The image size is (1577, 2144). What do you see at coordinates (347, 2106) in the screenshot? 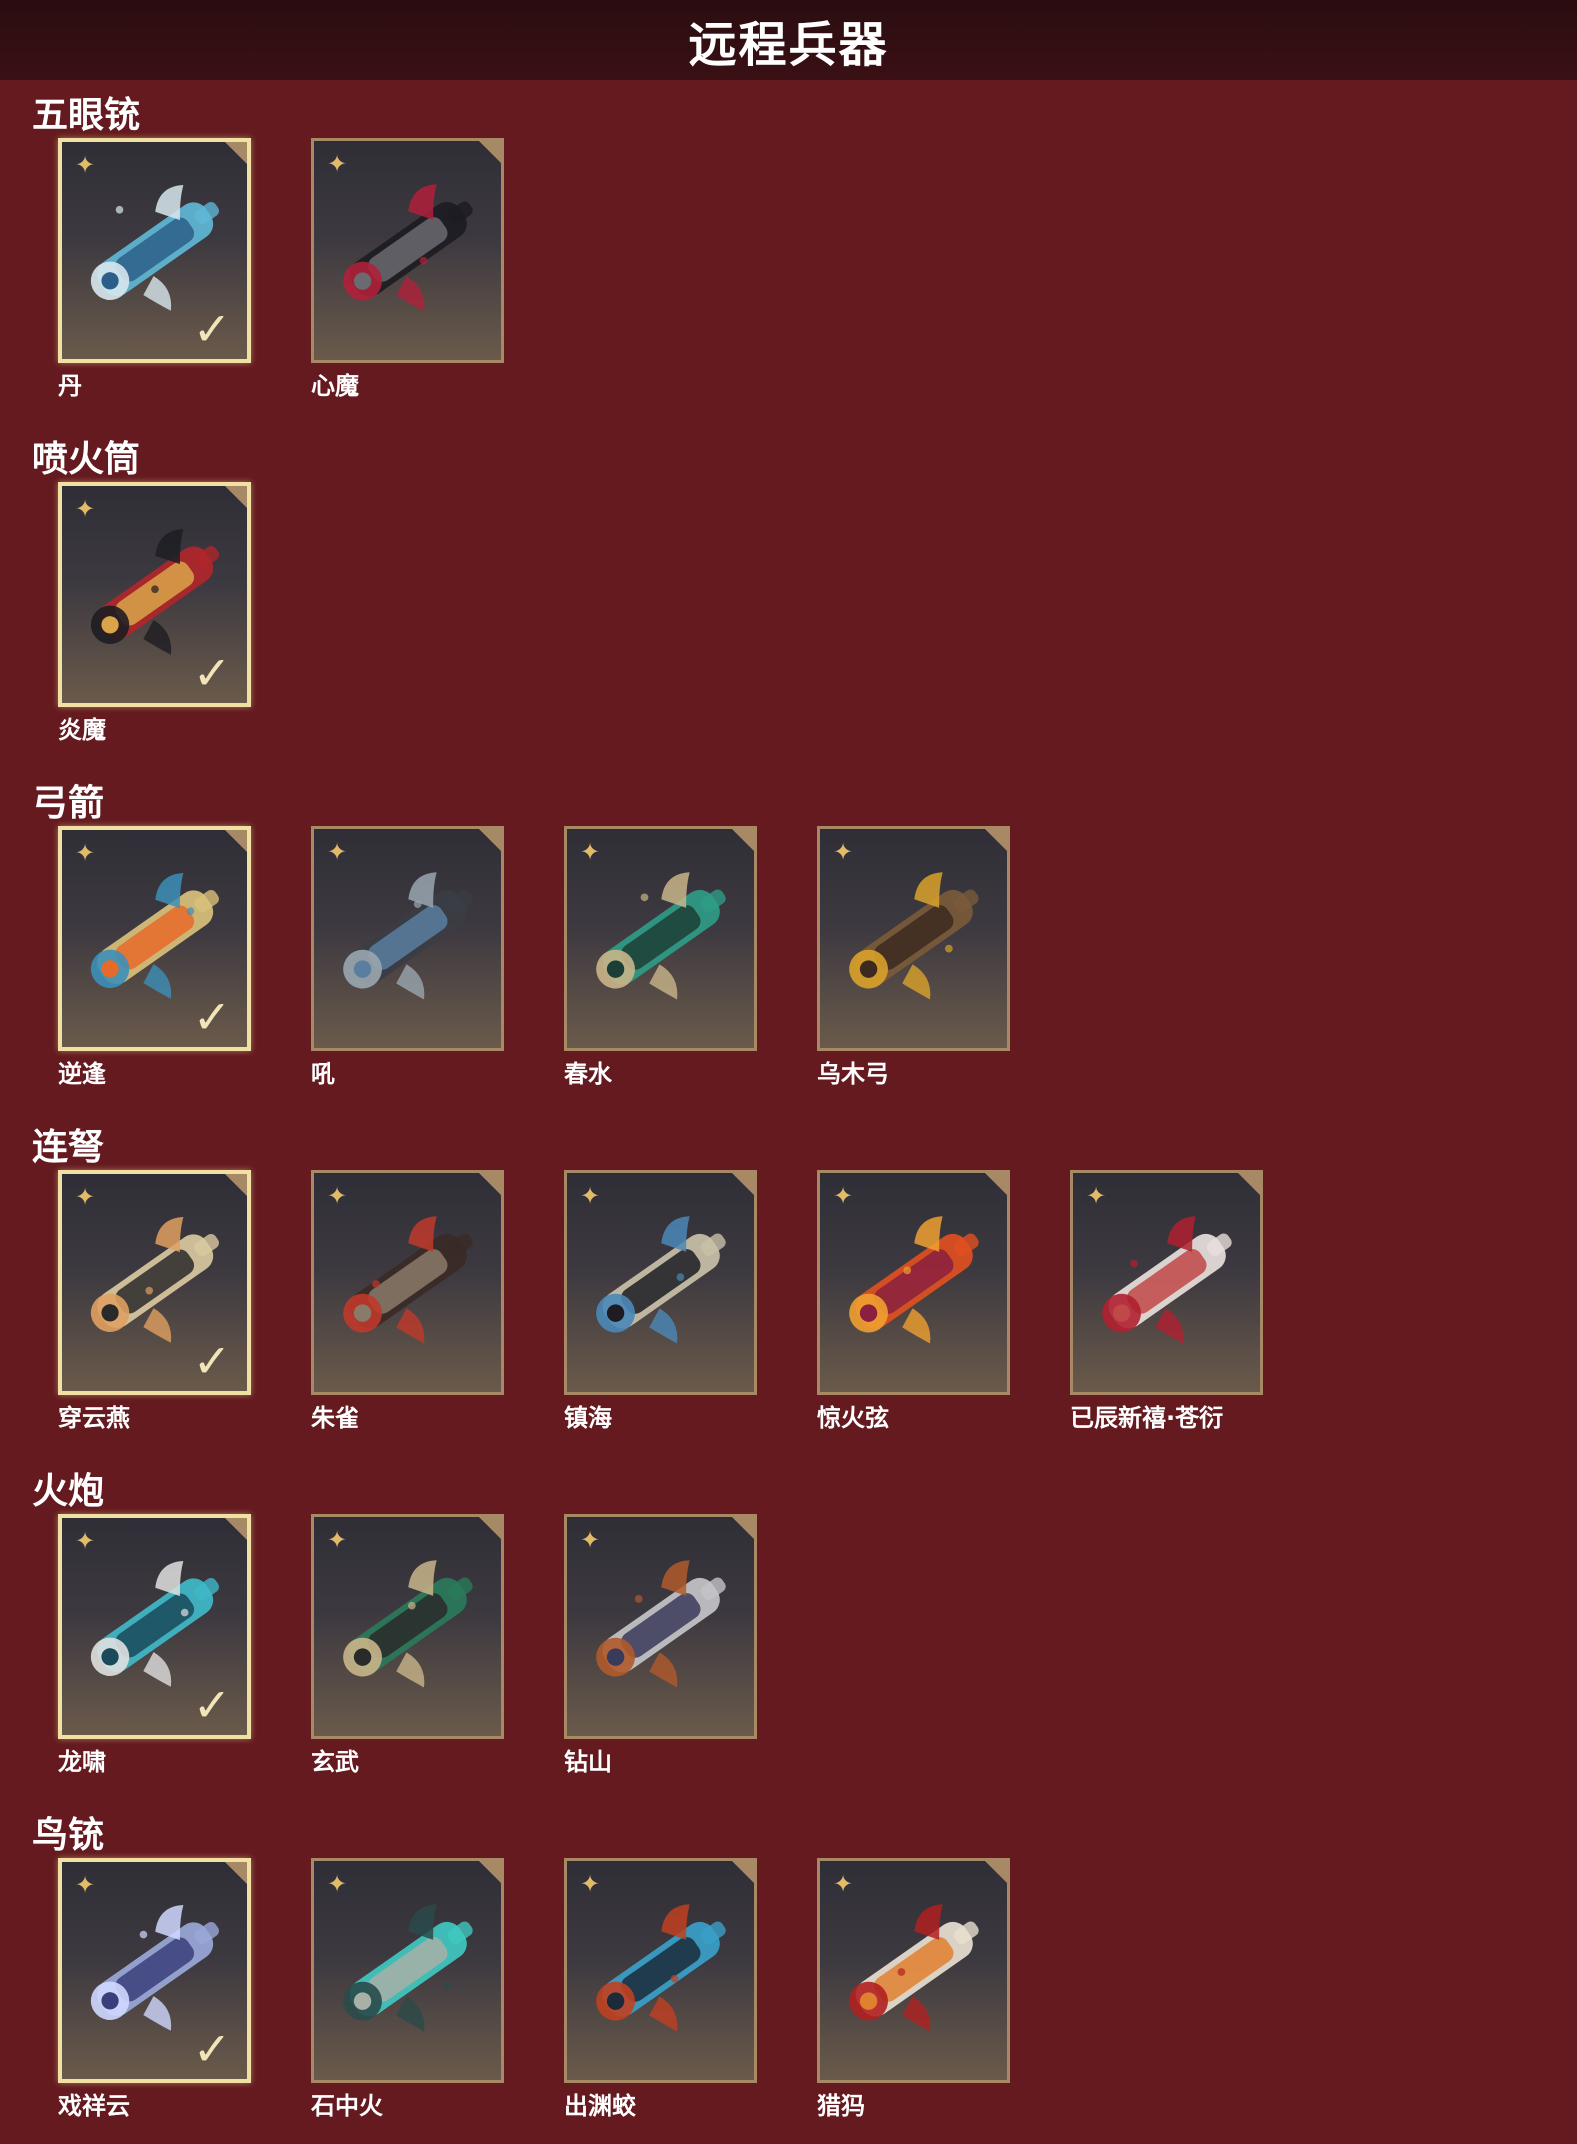
I see `weapon-name: 石中火` at bounding box center [347, 2106].